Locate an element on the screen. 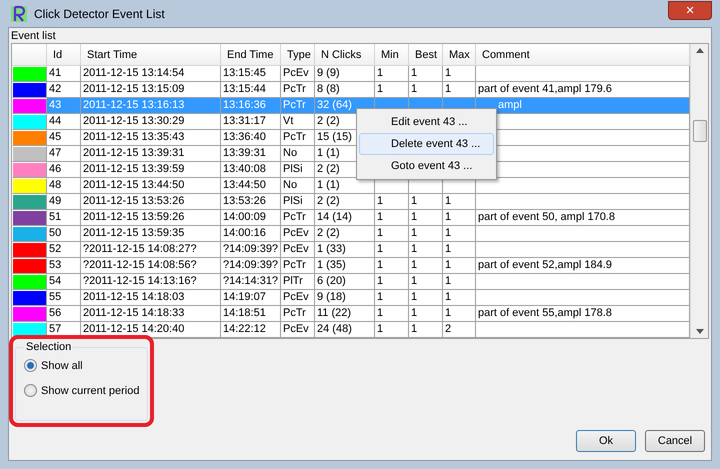 This screenshot has height=469, width=720. table-cell: 53 is located at coordinates (64, 266).